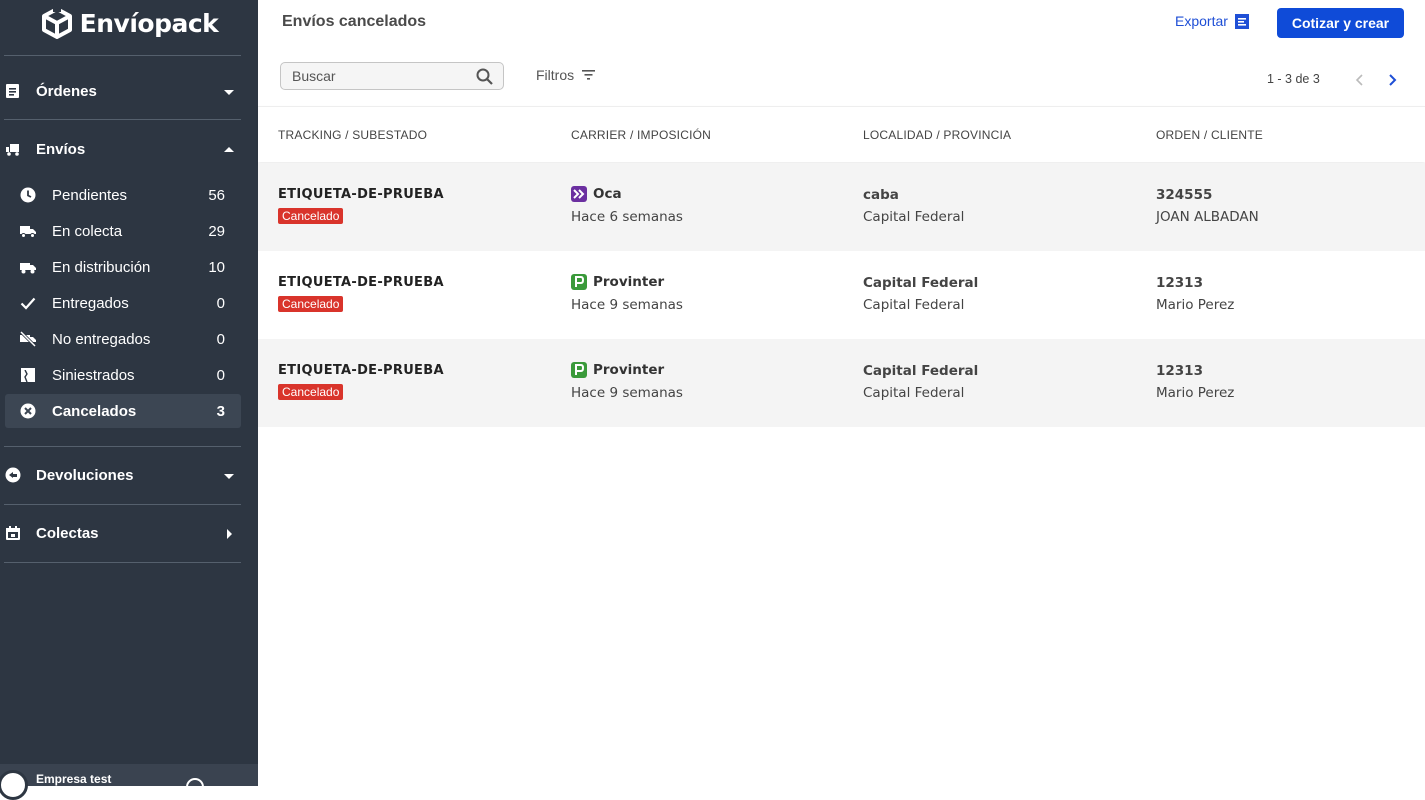 The width and height of the screenshot is (1425, 800). Describe the element at coordinates (354, 21) in the screenshot. I see `page-title: Envíos cancelados` at that location.